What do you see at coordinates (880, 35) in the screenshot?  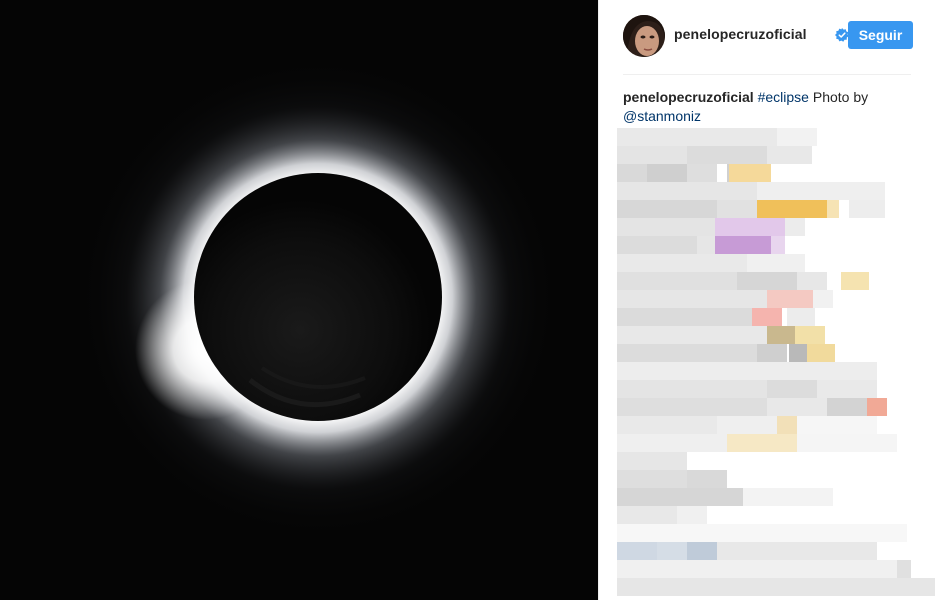 I see `follow-button: Seguir` at bounding box center [880, 35].